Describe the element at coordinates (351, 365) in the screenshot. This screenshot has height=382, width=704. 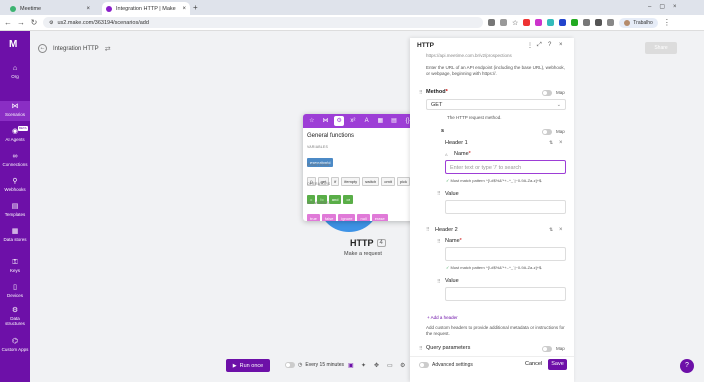
I see `save-scenario-icon: ▣` at that location.